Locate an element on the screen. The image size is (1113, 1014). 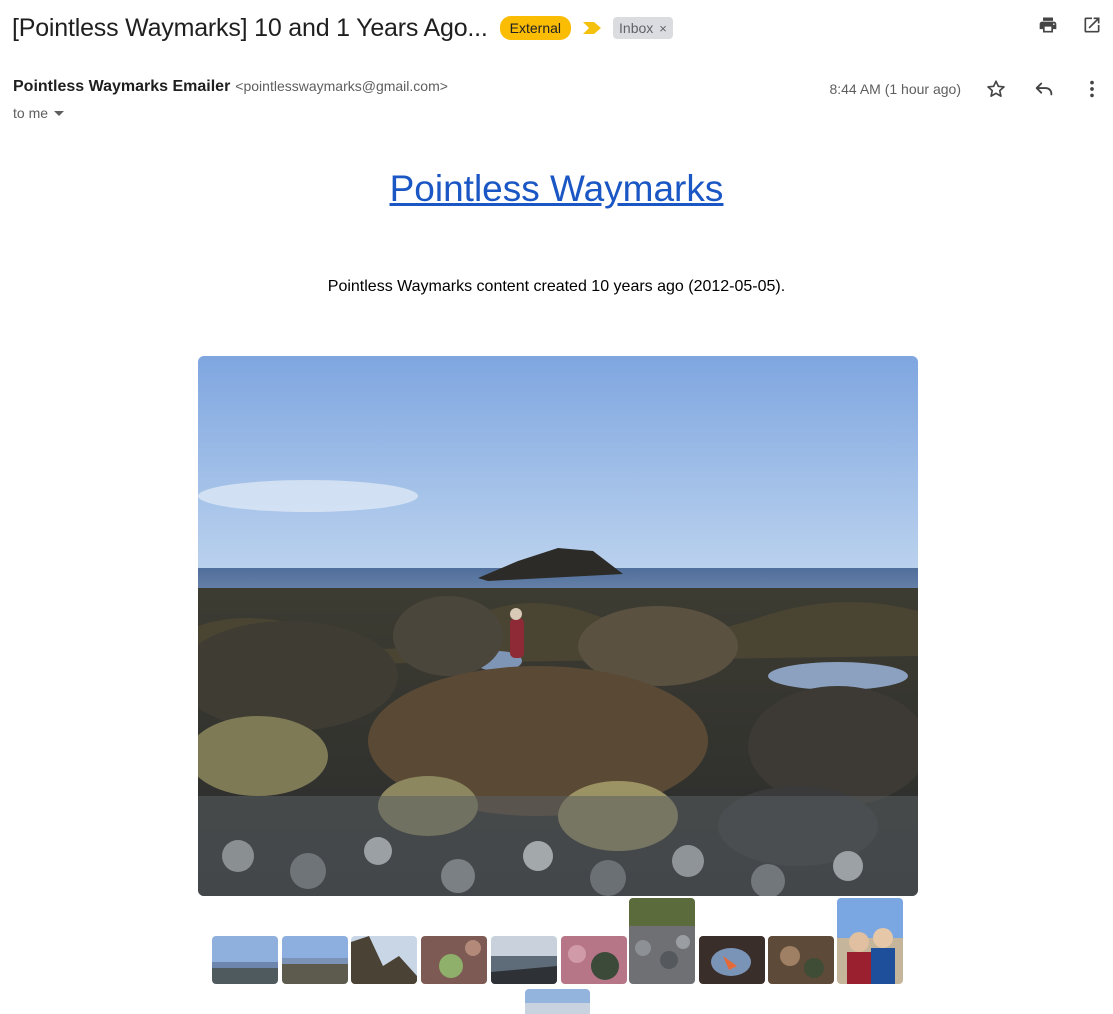
reply-icon is located at coordinates (1044, 89).